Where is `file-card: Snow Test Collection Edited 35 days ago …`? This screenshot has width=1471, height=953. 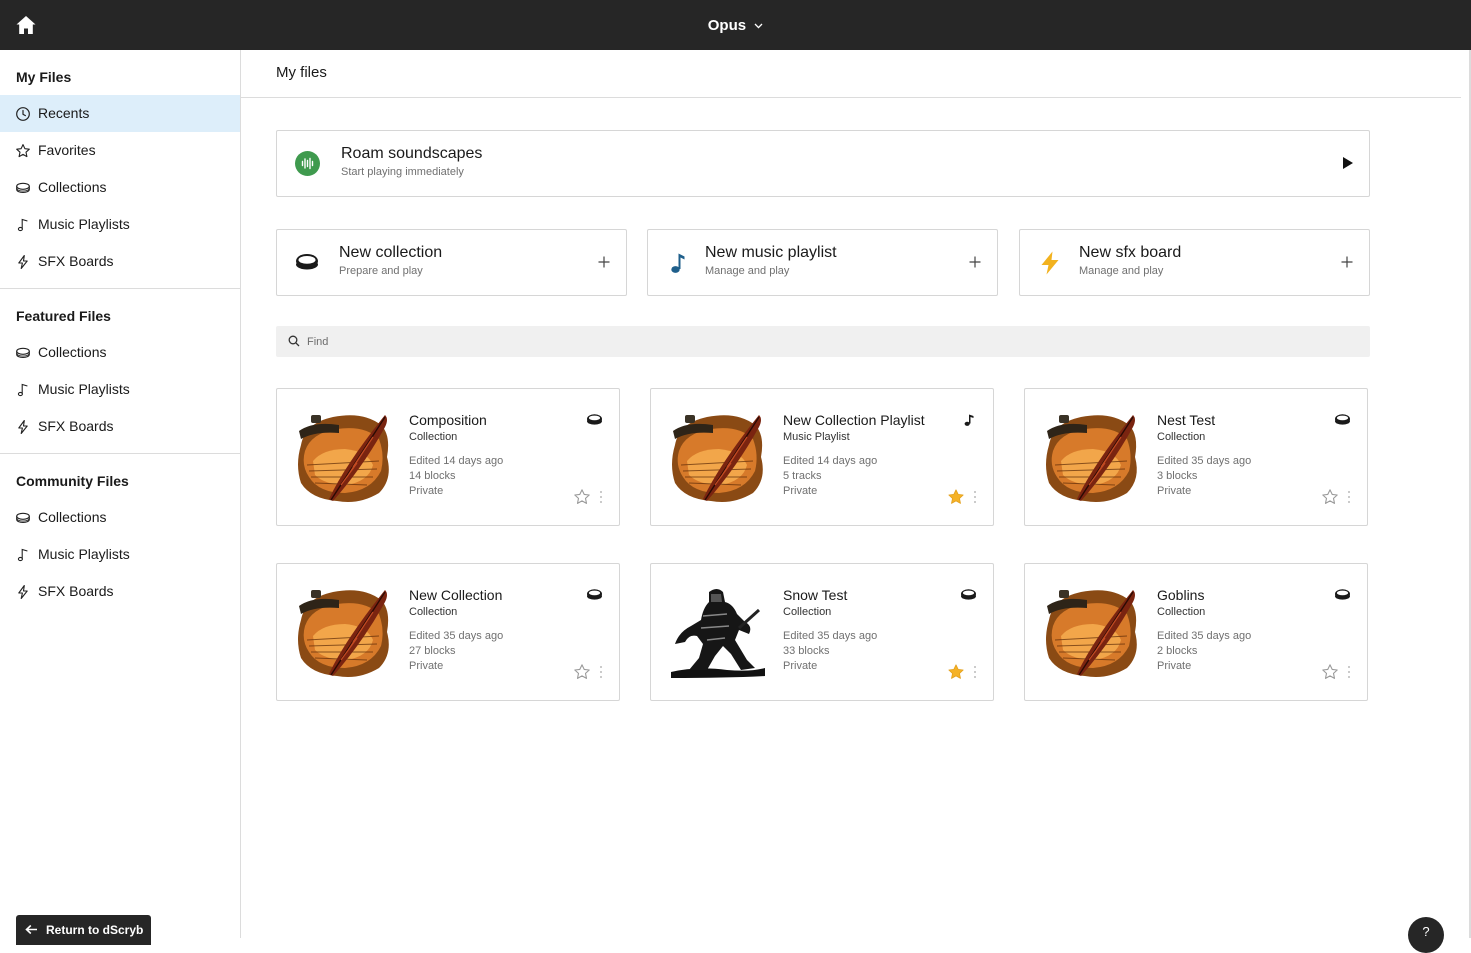
file-card: Snow Test Collection Edited 35 days ago … is located at coordinates (822, 632).